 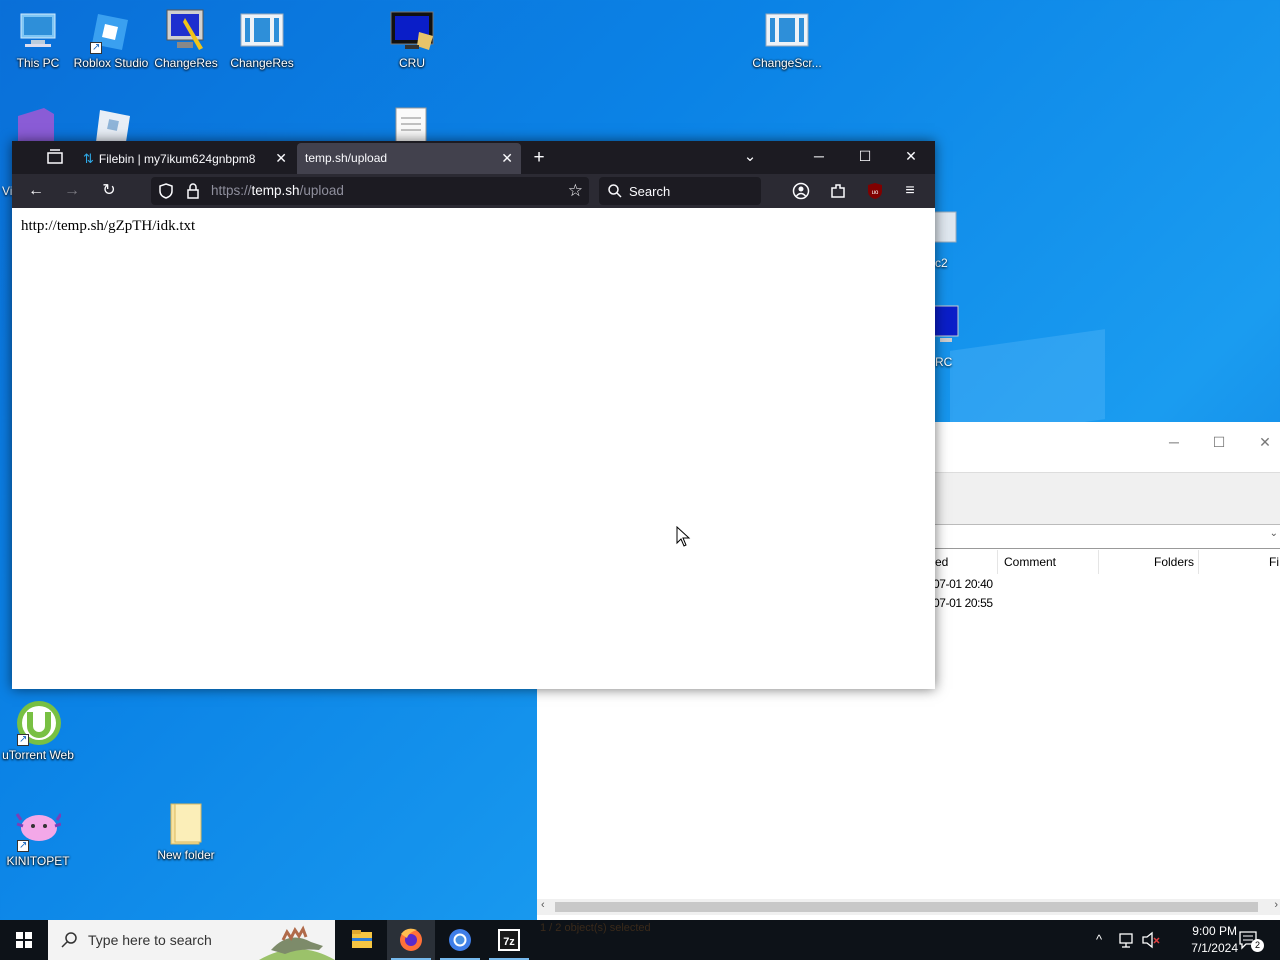 I want to click on url-bar: https://temp.sh/upload ☆, so click(x=370, y=191).